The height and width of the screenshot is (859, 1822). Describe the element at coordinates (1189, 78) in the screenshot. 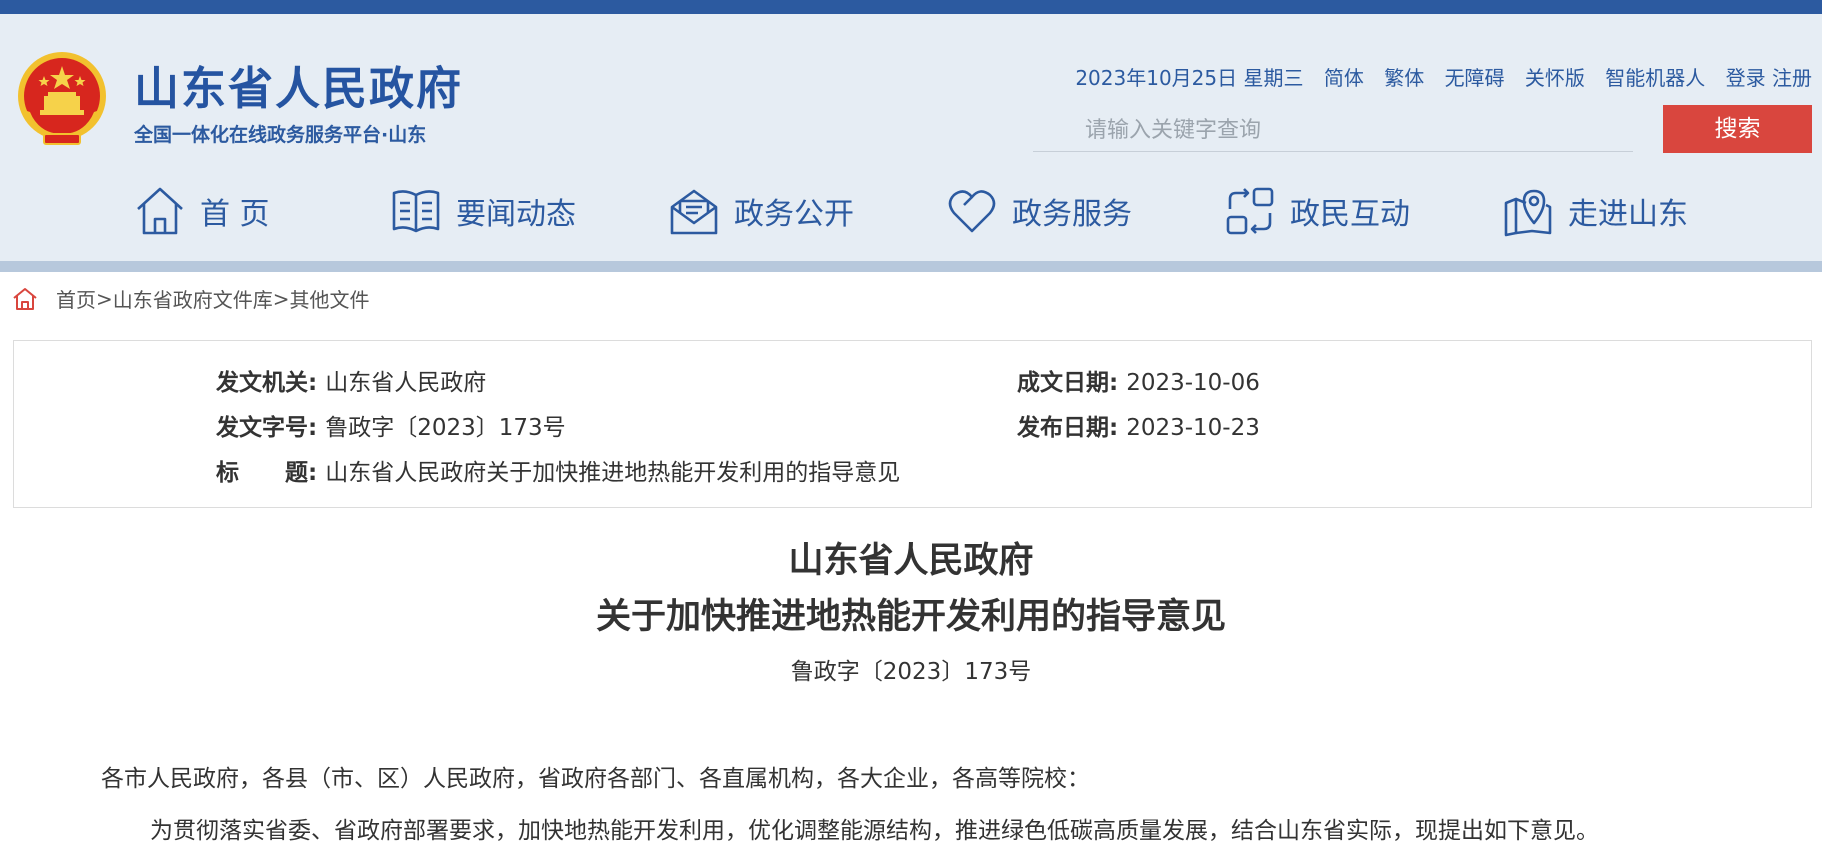

I see `current-date: 2023年10月25日 星期三` at that location.